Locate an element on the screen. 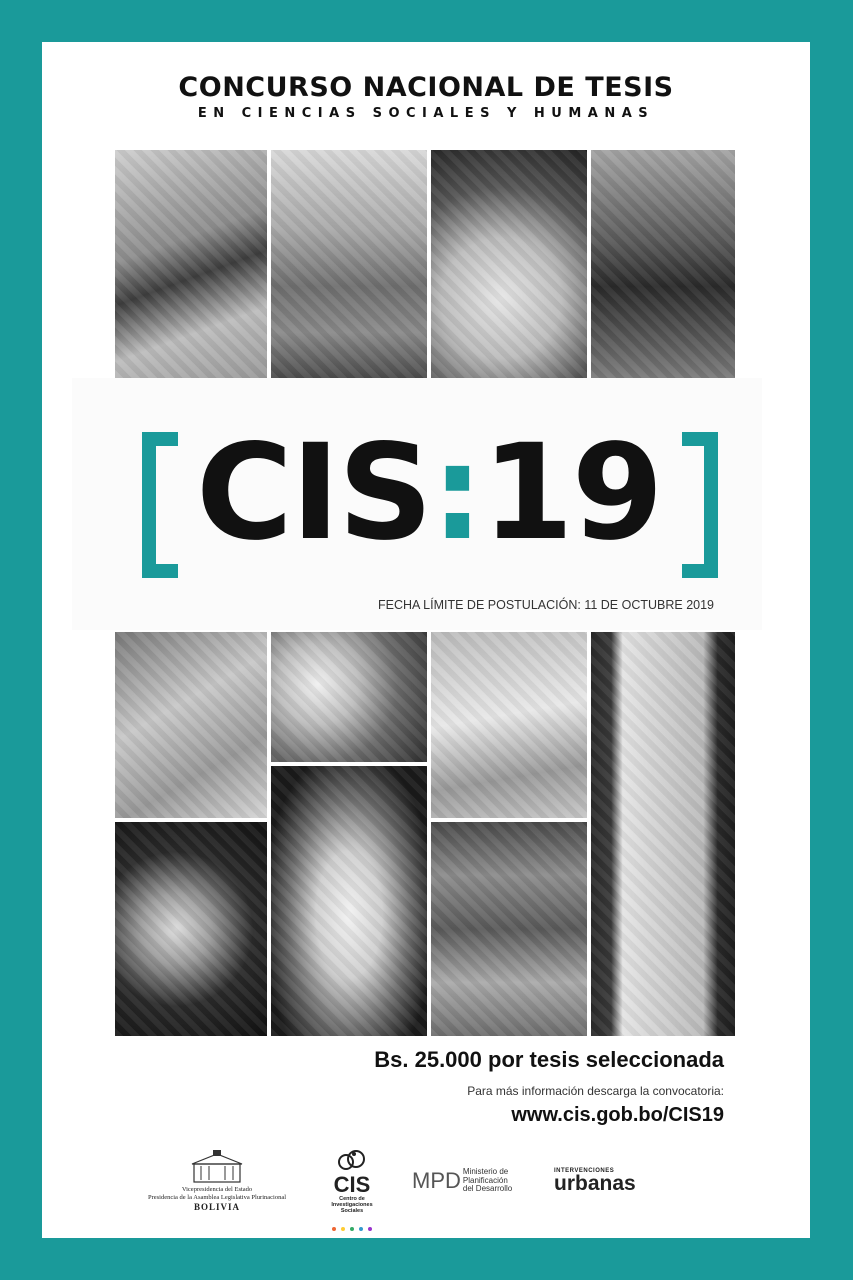 This screenshot has width=853, height=1280. photo-painting-face is located at coordinates (191, 264).